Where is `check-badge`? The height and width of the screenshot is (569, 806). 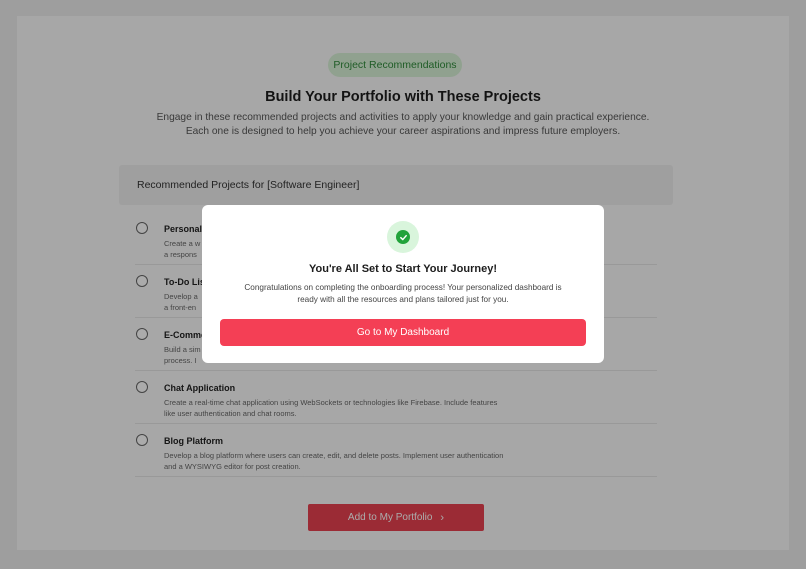
check-badge is located at coordinates (403, 237).